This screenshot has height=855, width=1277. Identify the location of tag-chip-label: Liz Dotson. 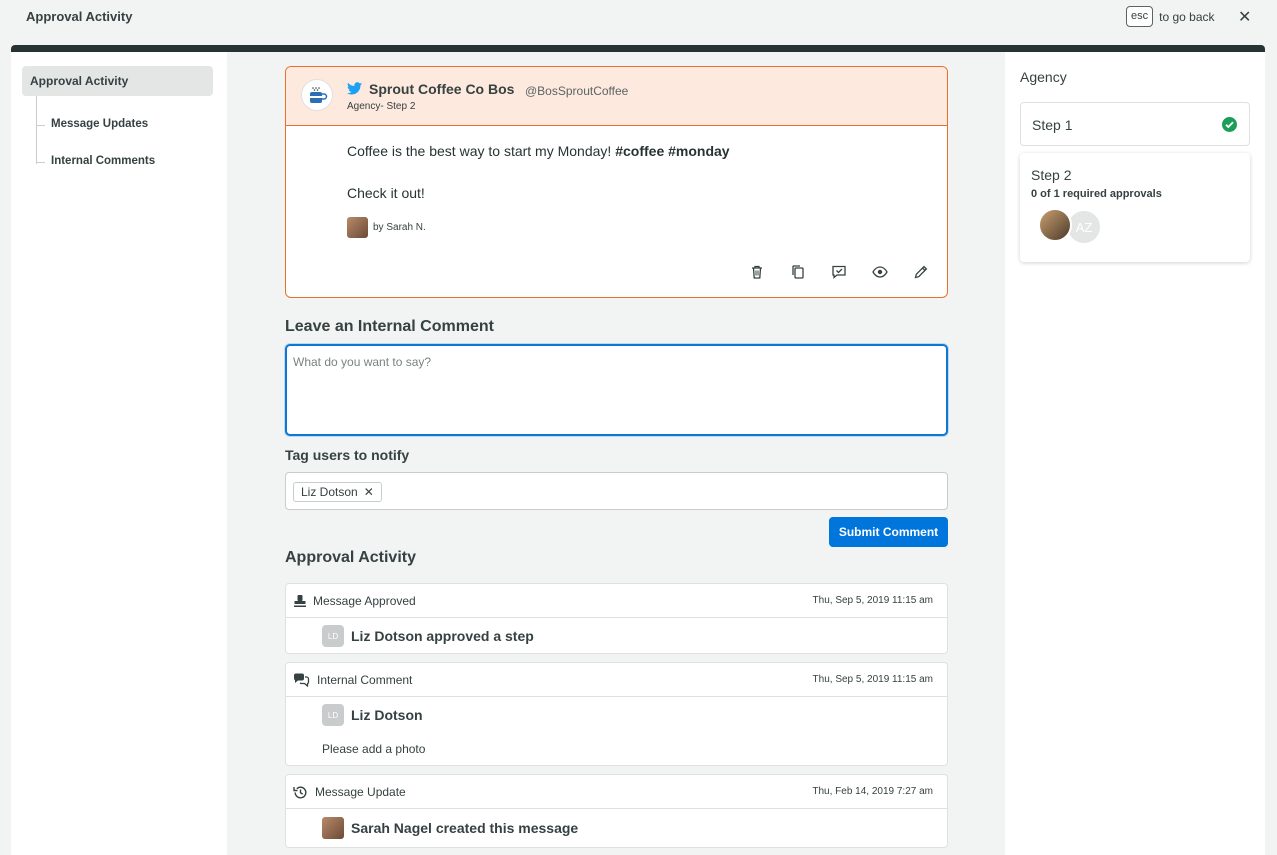
(329, 492).